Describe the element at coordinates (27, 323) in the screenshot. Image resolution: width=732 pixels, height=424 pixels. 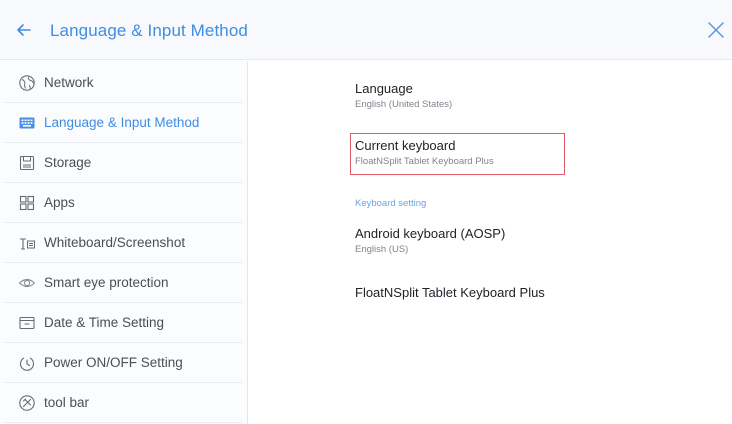
I see `calendar-icon` at that location.